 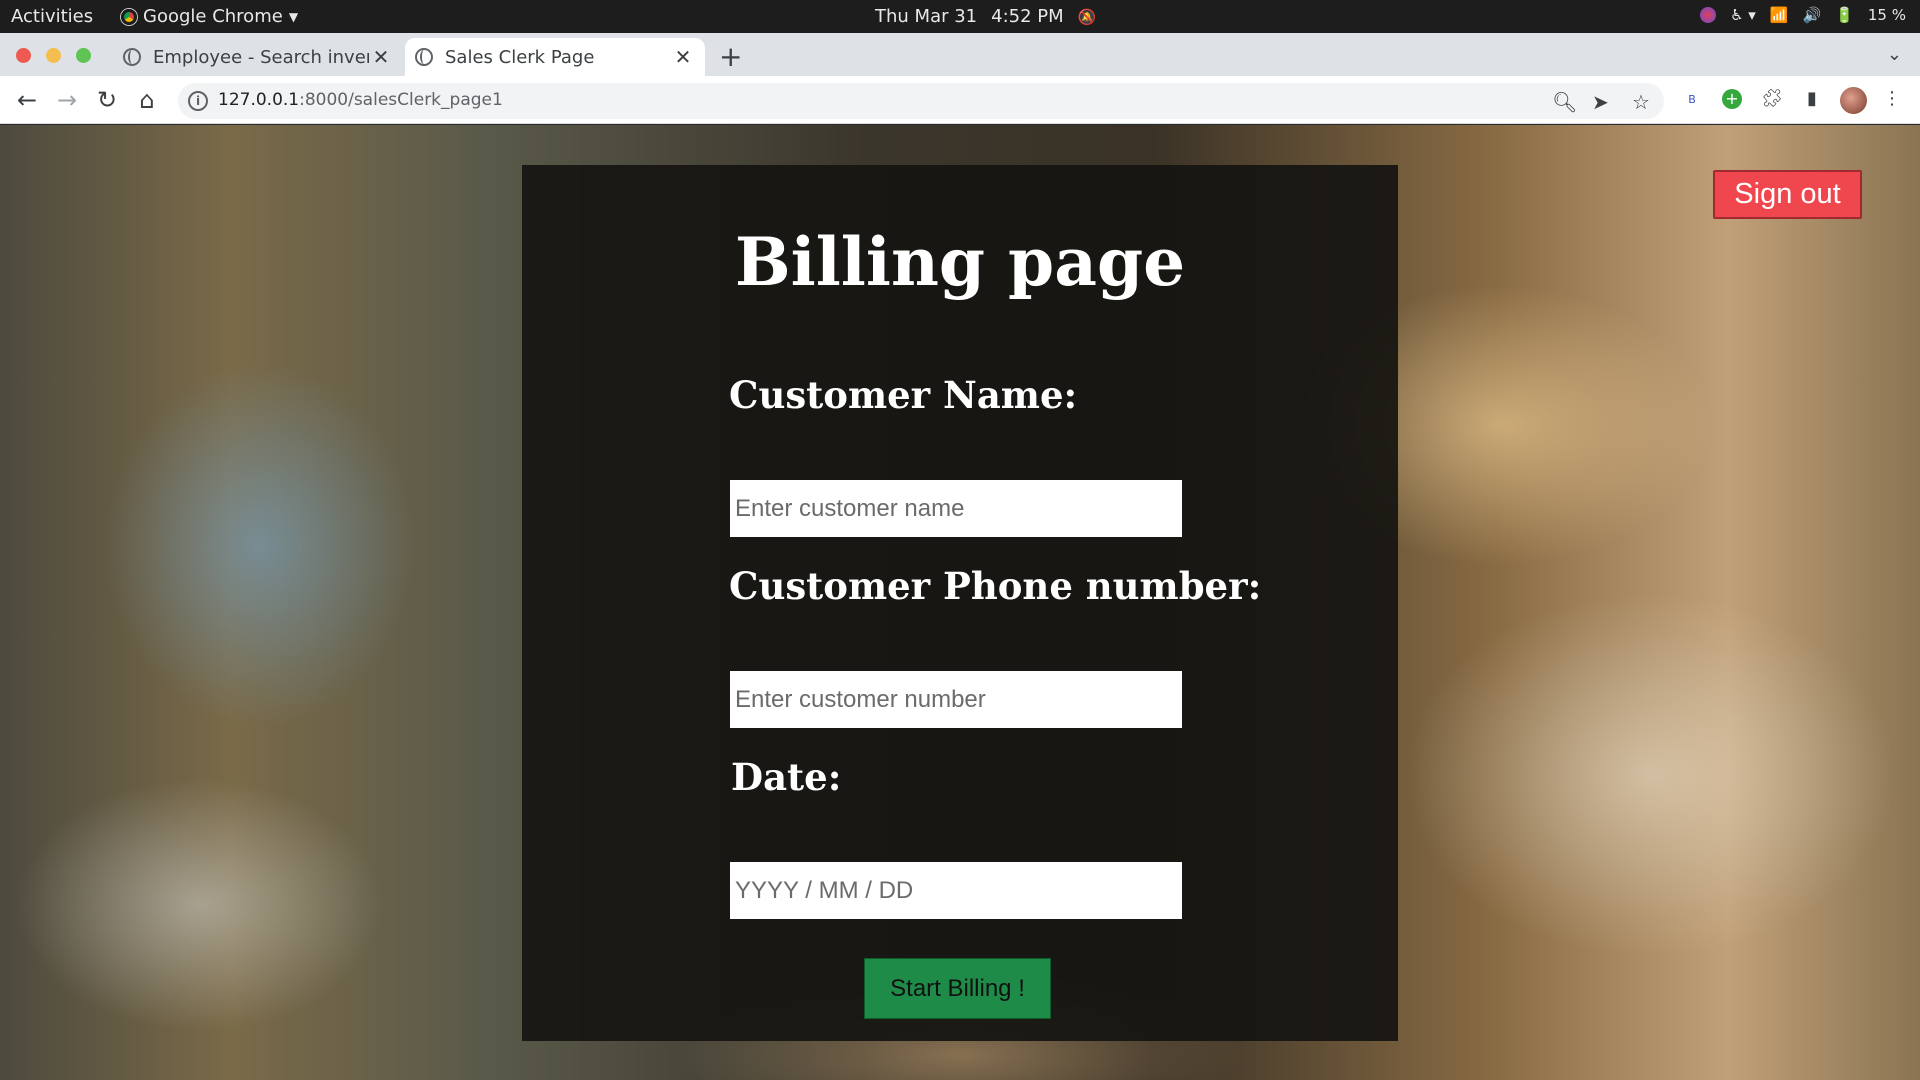 What do you see at coordinates (53, 55) in the screenshot?
I see `minimize-window-button` at bounding box center [53, 55].